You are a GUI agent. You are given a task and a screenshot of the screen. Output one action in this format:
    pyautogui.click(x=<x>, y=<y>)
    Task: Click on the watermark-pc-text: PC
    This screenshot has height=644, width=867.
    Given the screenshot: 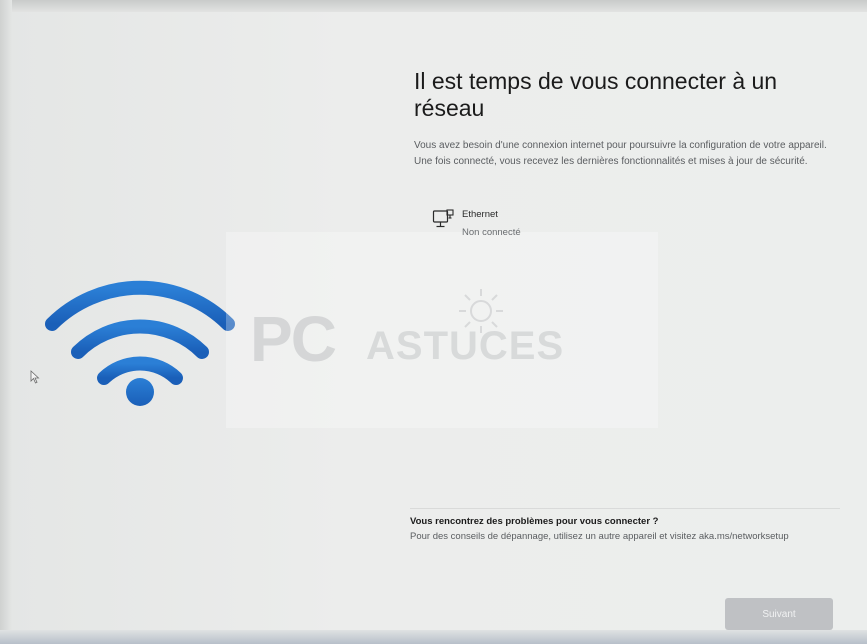 What is the action you would take?
    pyautogui.click(x=293, y=339)
    